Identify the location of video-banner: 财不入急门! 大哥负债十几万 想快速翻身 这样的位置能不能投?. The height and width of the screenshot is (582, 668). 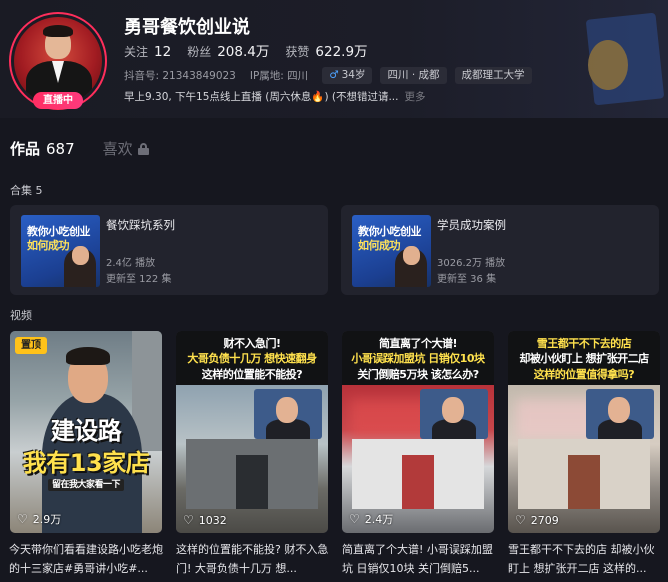
(252, 358).